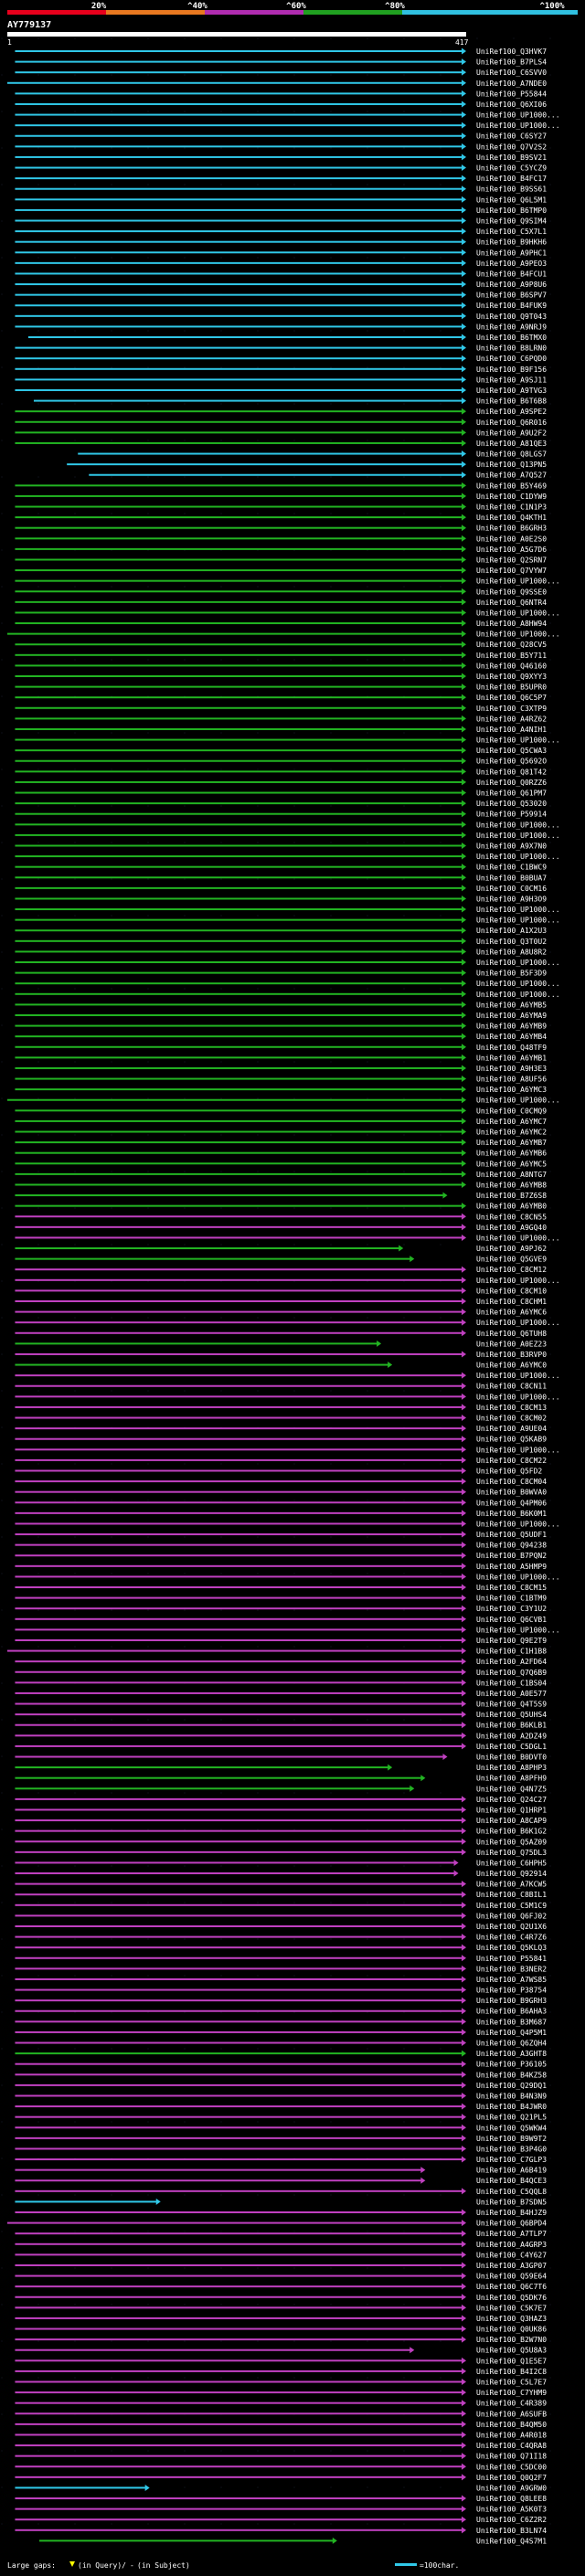  Describe the element at coordinates (512, 2330) in the screenshot. I see `hit-label: UniRef100_Q0UK86` at that location.